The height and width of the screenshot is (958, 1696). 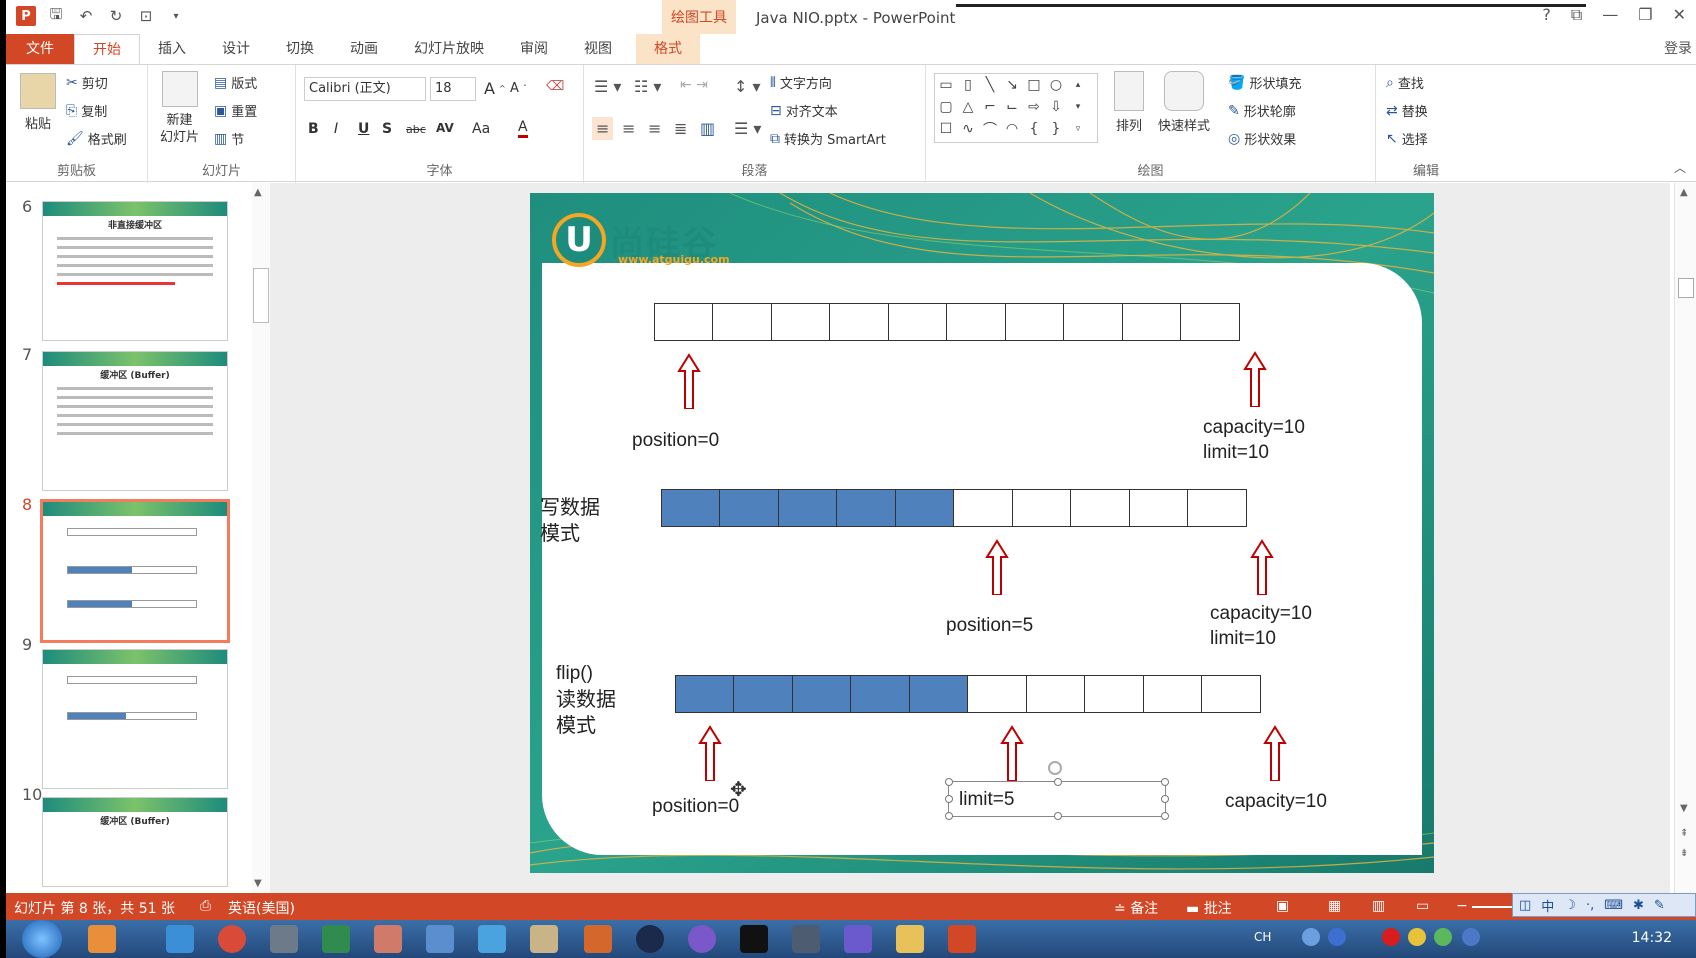 I want to click on ime-keyboard-icon: ⌨, so click(x=1613, y=905).